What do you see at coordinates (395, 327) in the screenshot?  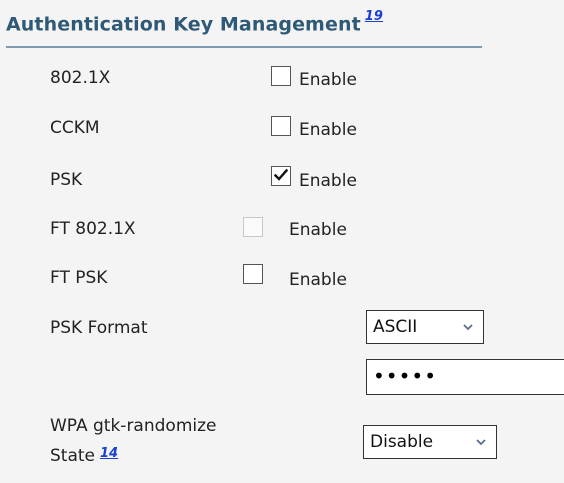 I see `psk-format-selected-value: ASCII` at bounding box center [395, 327].